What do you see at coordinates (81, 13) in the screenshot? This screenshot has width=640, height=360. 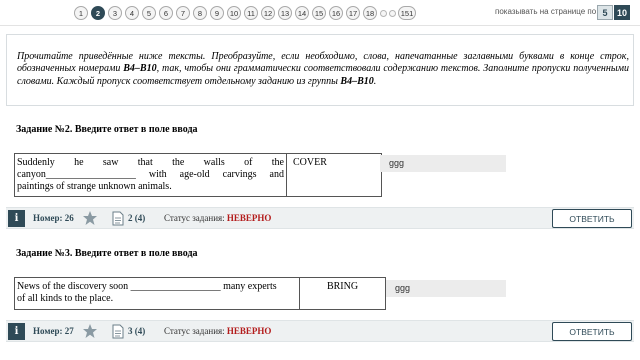 I see `page-1-button: 1` at bounding box center [81, 13].